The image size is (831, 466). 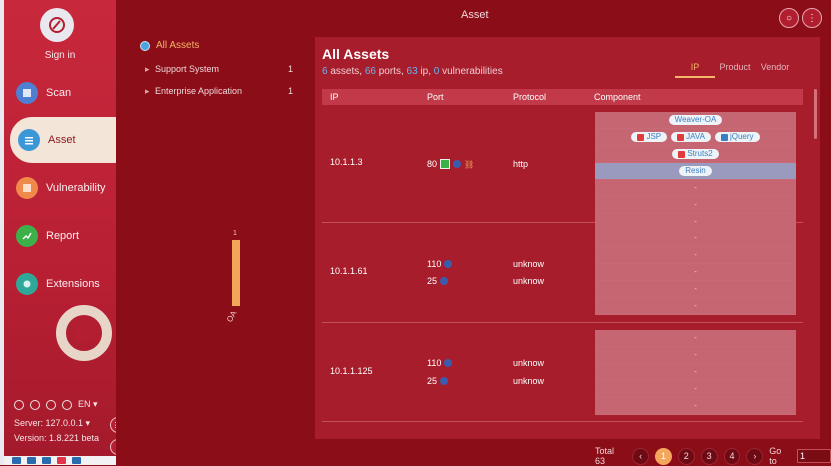 What do you see at coordinates (73, 284) in the screenshot?
I see `nav-item-label: Extensions` at bounding box center [73, 284].